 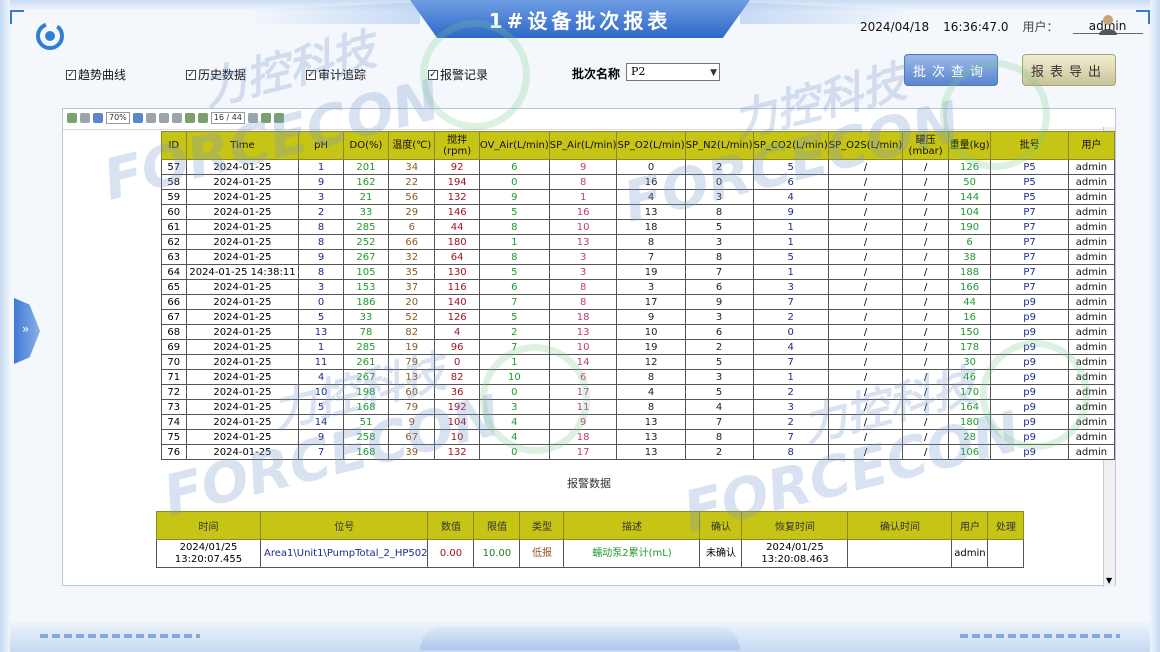 I want to click on app-logo-icon, so click(x=50, y=36).